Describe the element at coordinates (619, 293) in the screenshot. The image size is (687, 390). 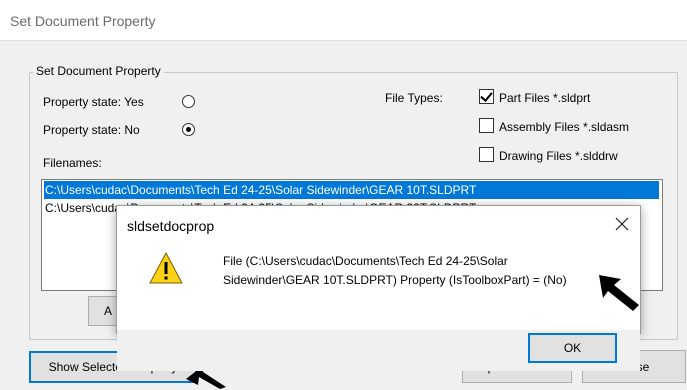
I see `annotation-arrow-icon` at that location.